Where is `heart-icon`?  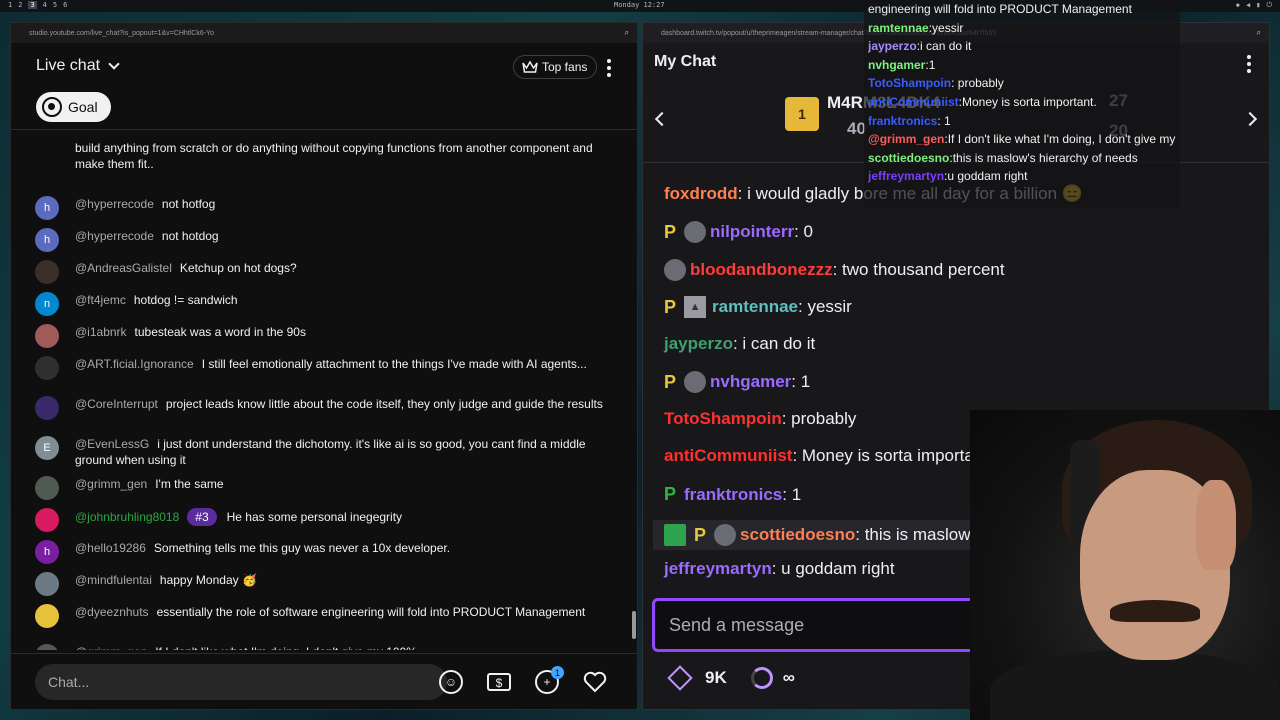 heart-icon is located at coordinates (595, 682).